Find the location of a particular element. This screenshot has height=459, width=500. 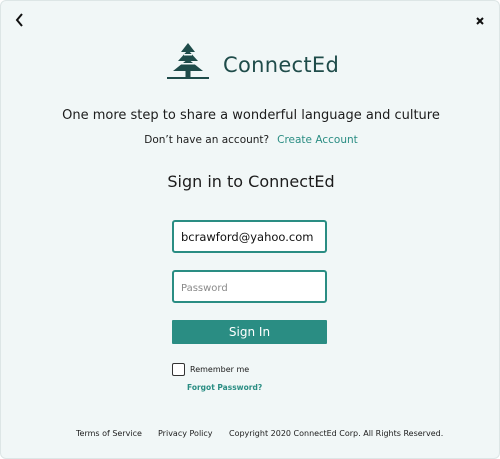

page-title: Sign in to ConnectEd is located at coordinates (251, 181).